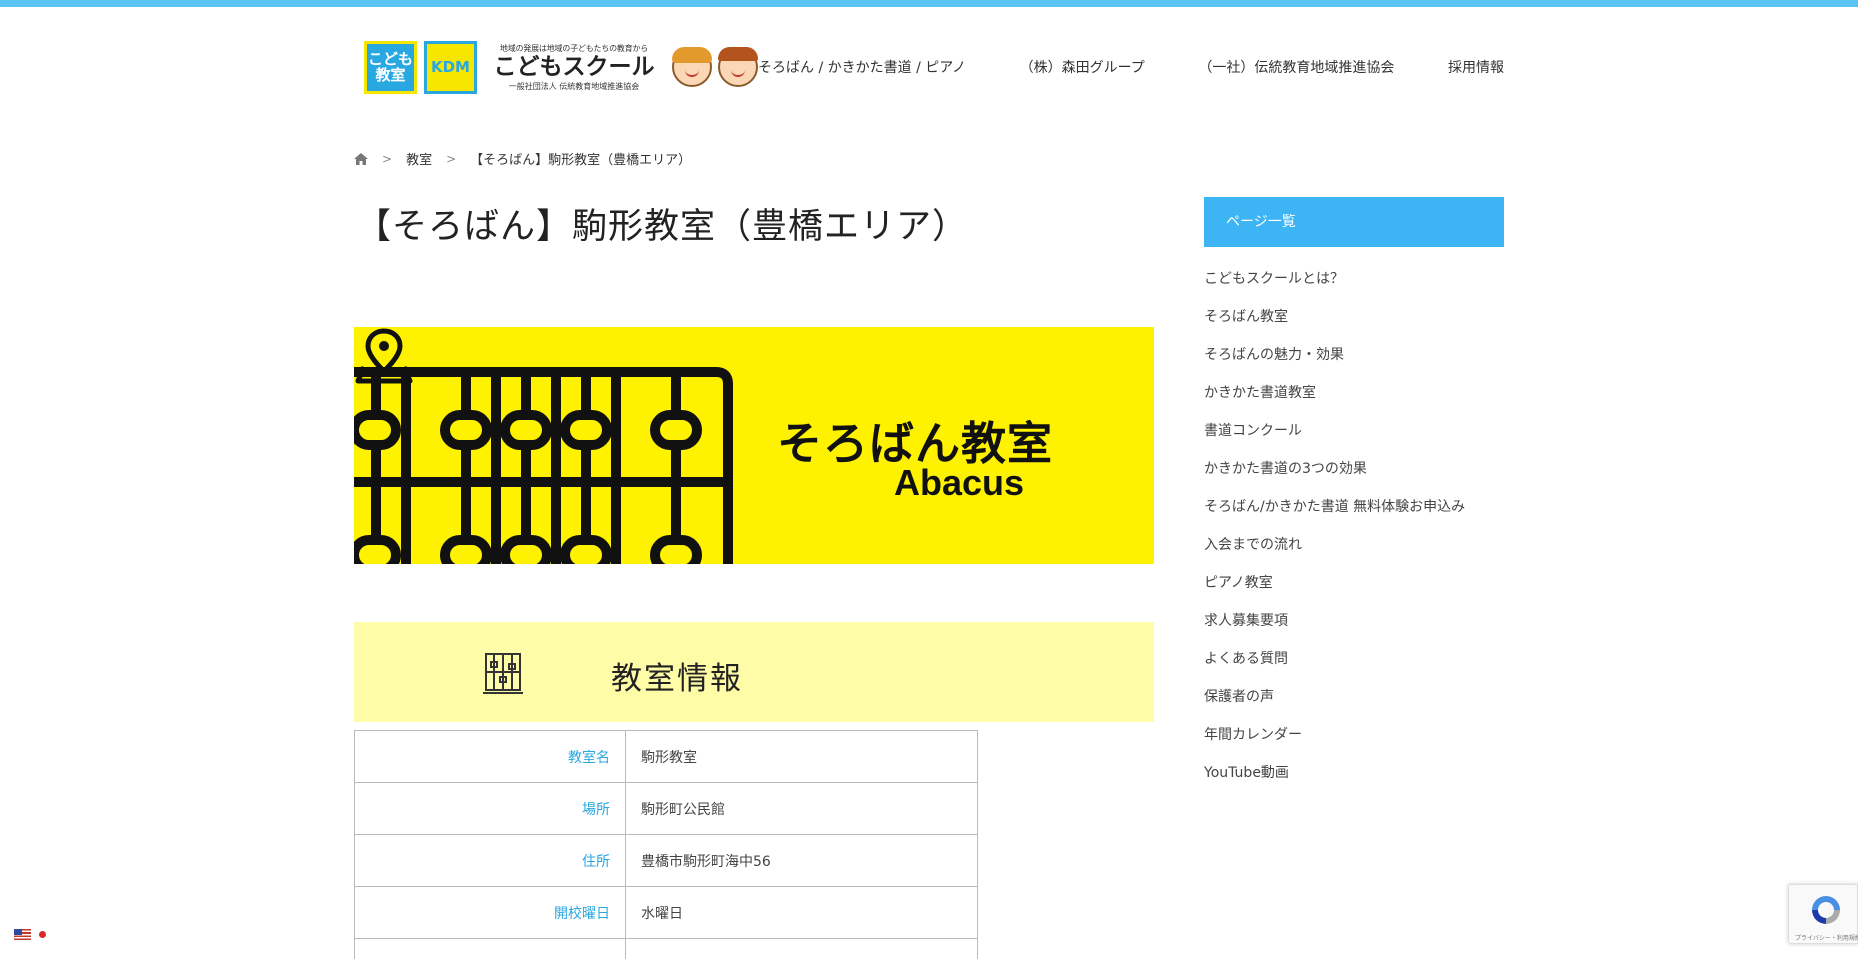 The width and height of the screenshot is (1858, 959). I want to click on sidebar-item-testimonials: 保護者の声, so click(1334, 705).